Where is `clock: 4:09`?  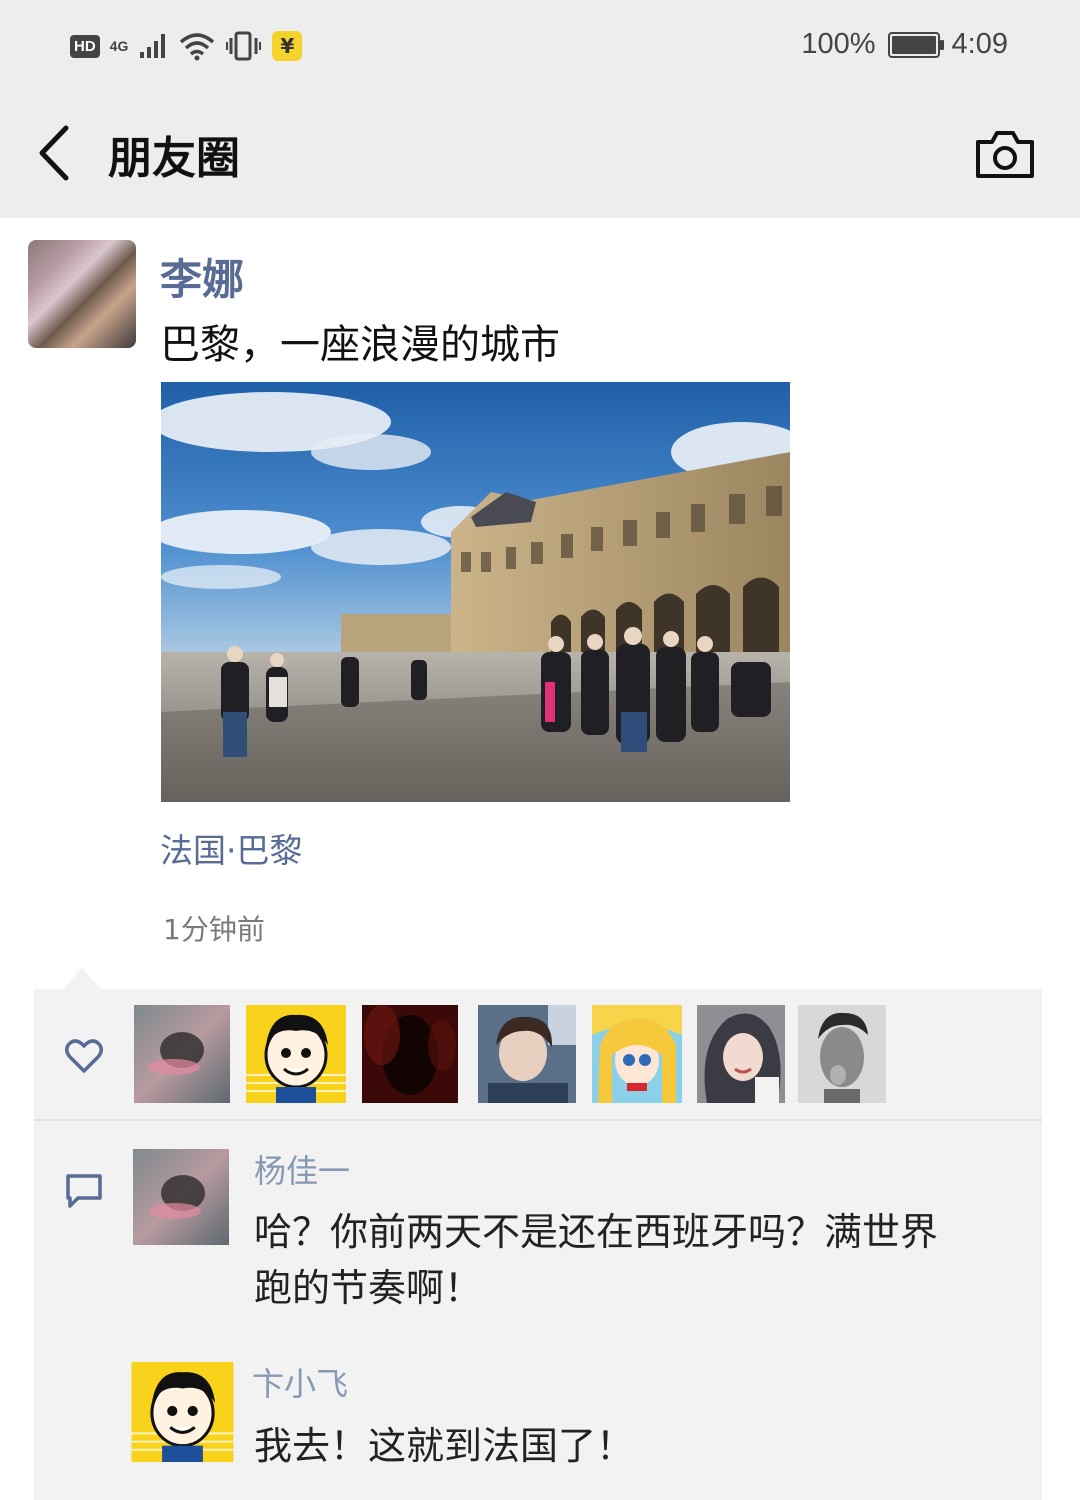
clock: 4:09 is located at coordinates (979, 44).